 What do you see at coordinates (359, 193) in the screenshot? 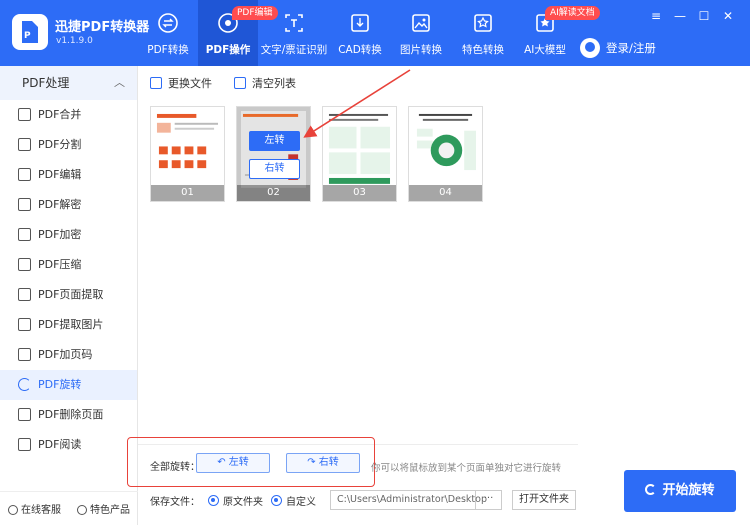
I see `page-number: 03` at bounding box center [359, 193].